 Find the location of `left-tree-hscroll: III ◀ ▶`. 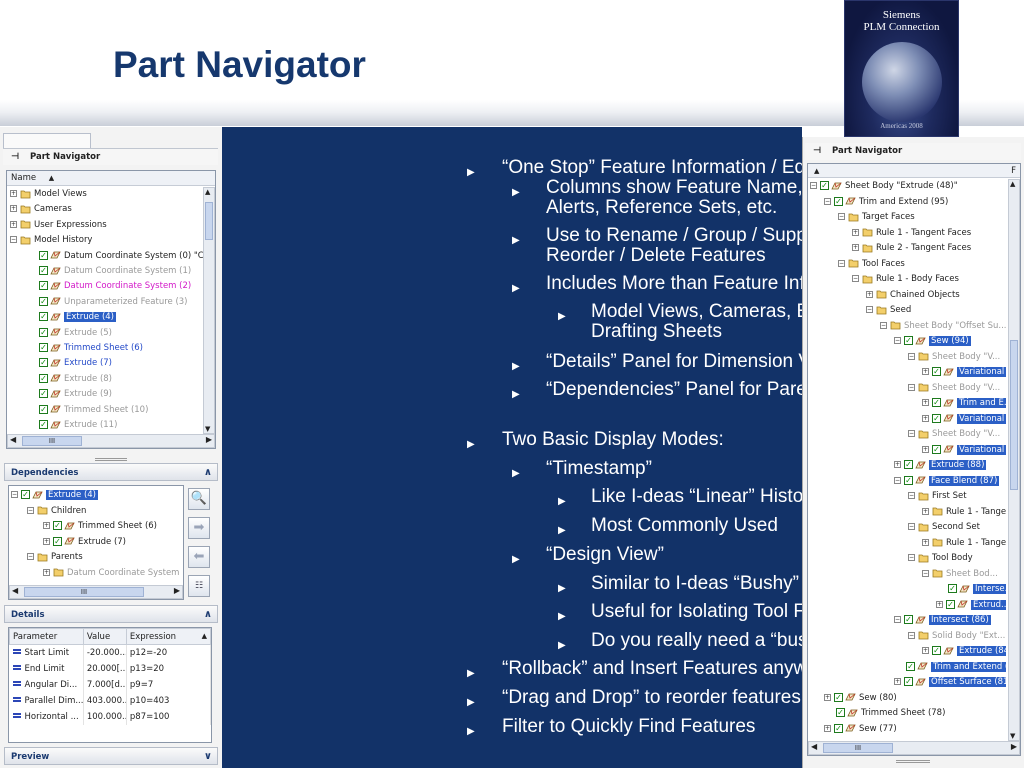

left-tree-hscroll: III ◀ ▶ is located at coordinates (111, 441).